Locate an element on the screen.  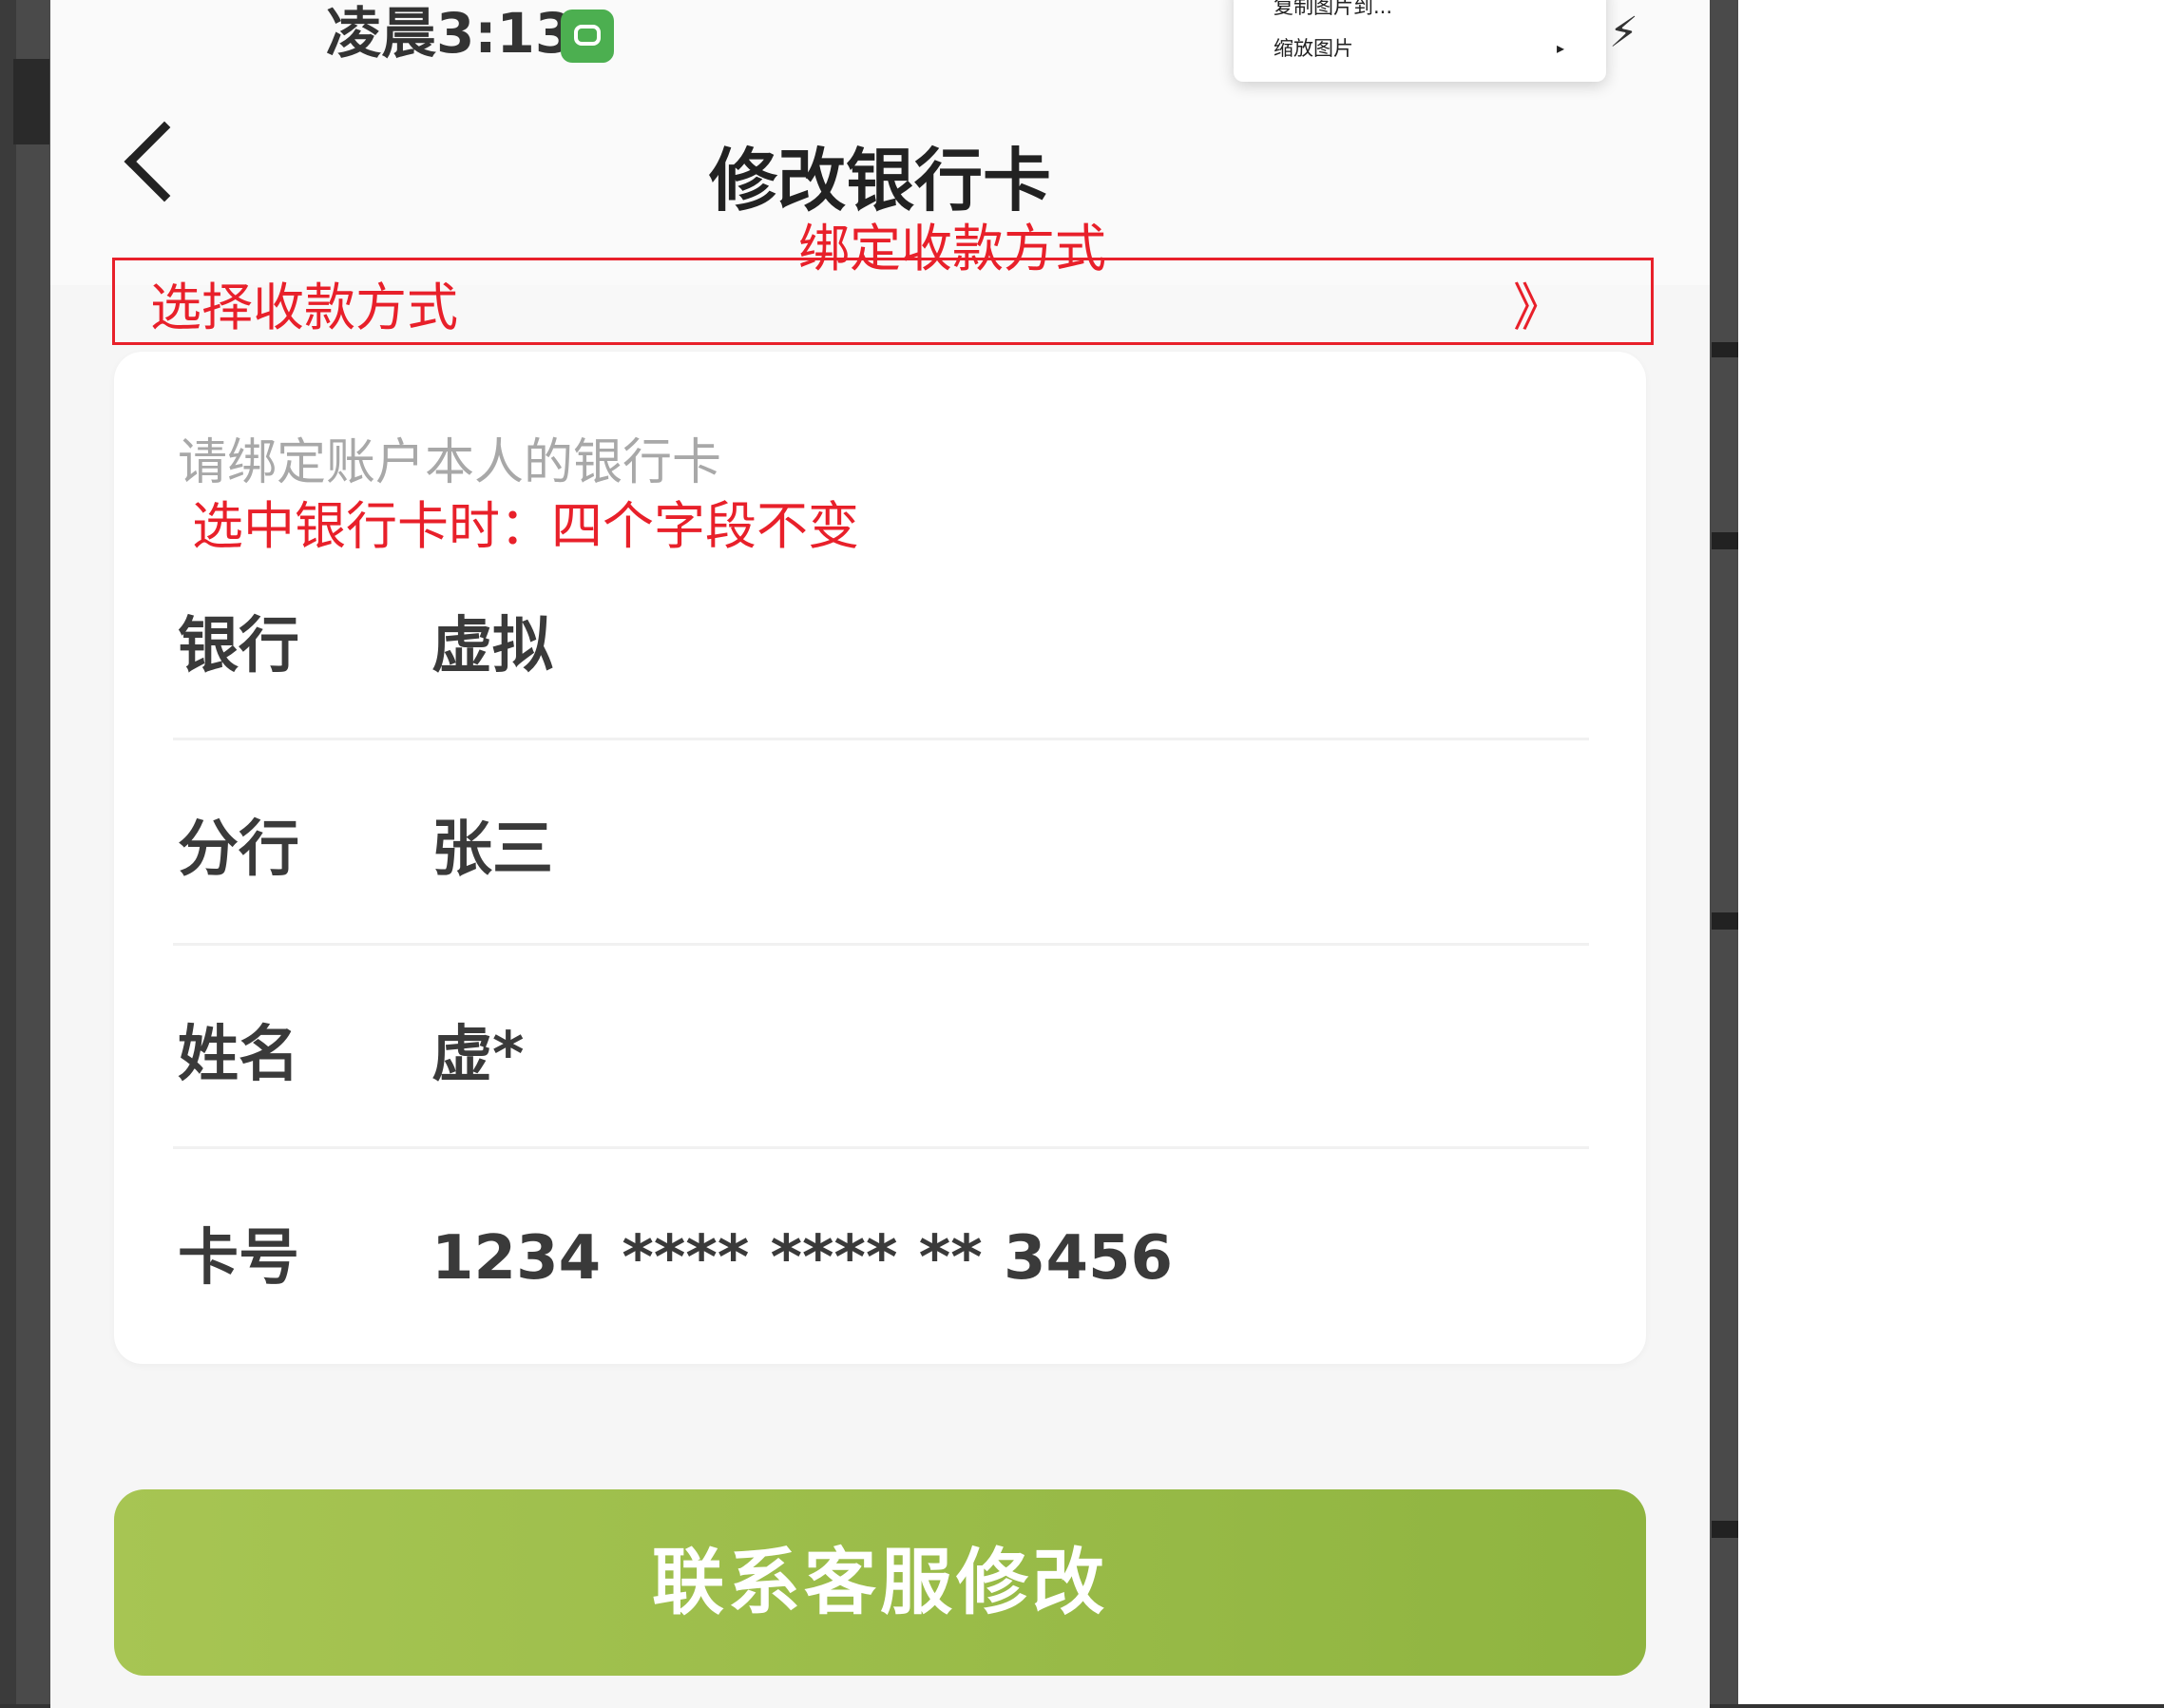
background-left-edge is located at coordinates (33, 854).